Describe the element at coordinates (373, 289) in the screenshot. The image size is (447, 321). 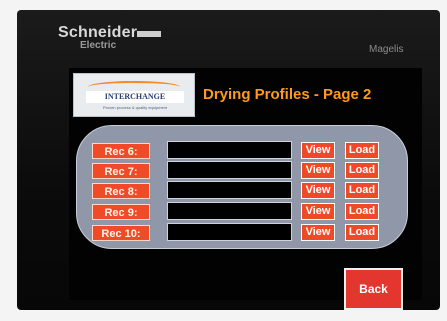
I see `back-button: Back` at that location.